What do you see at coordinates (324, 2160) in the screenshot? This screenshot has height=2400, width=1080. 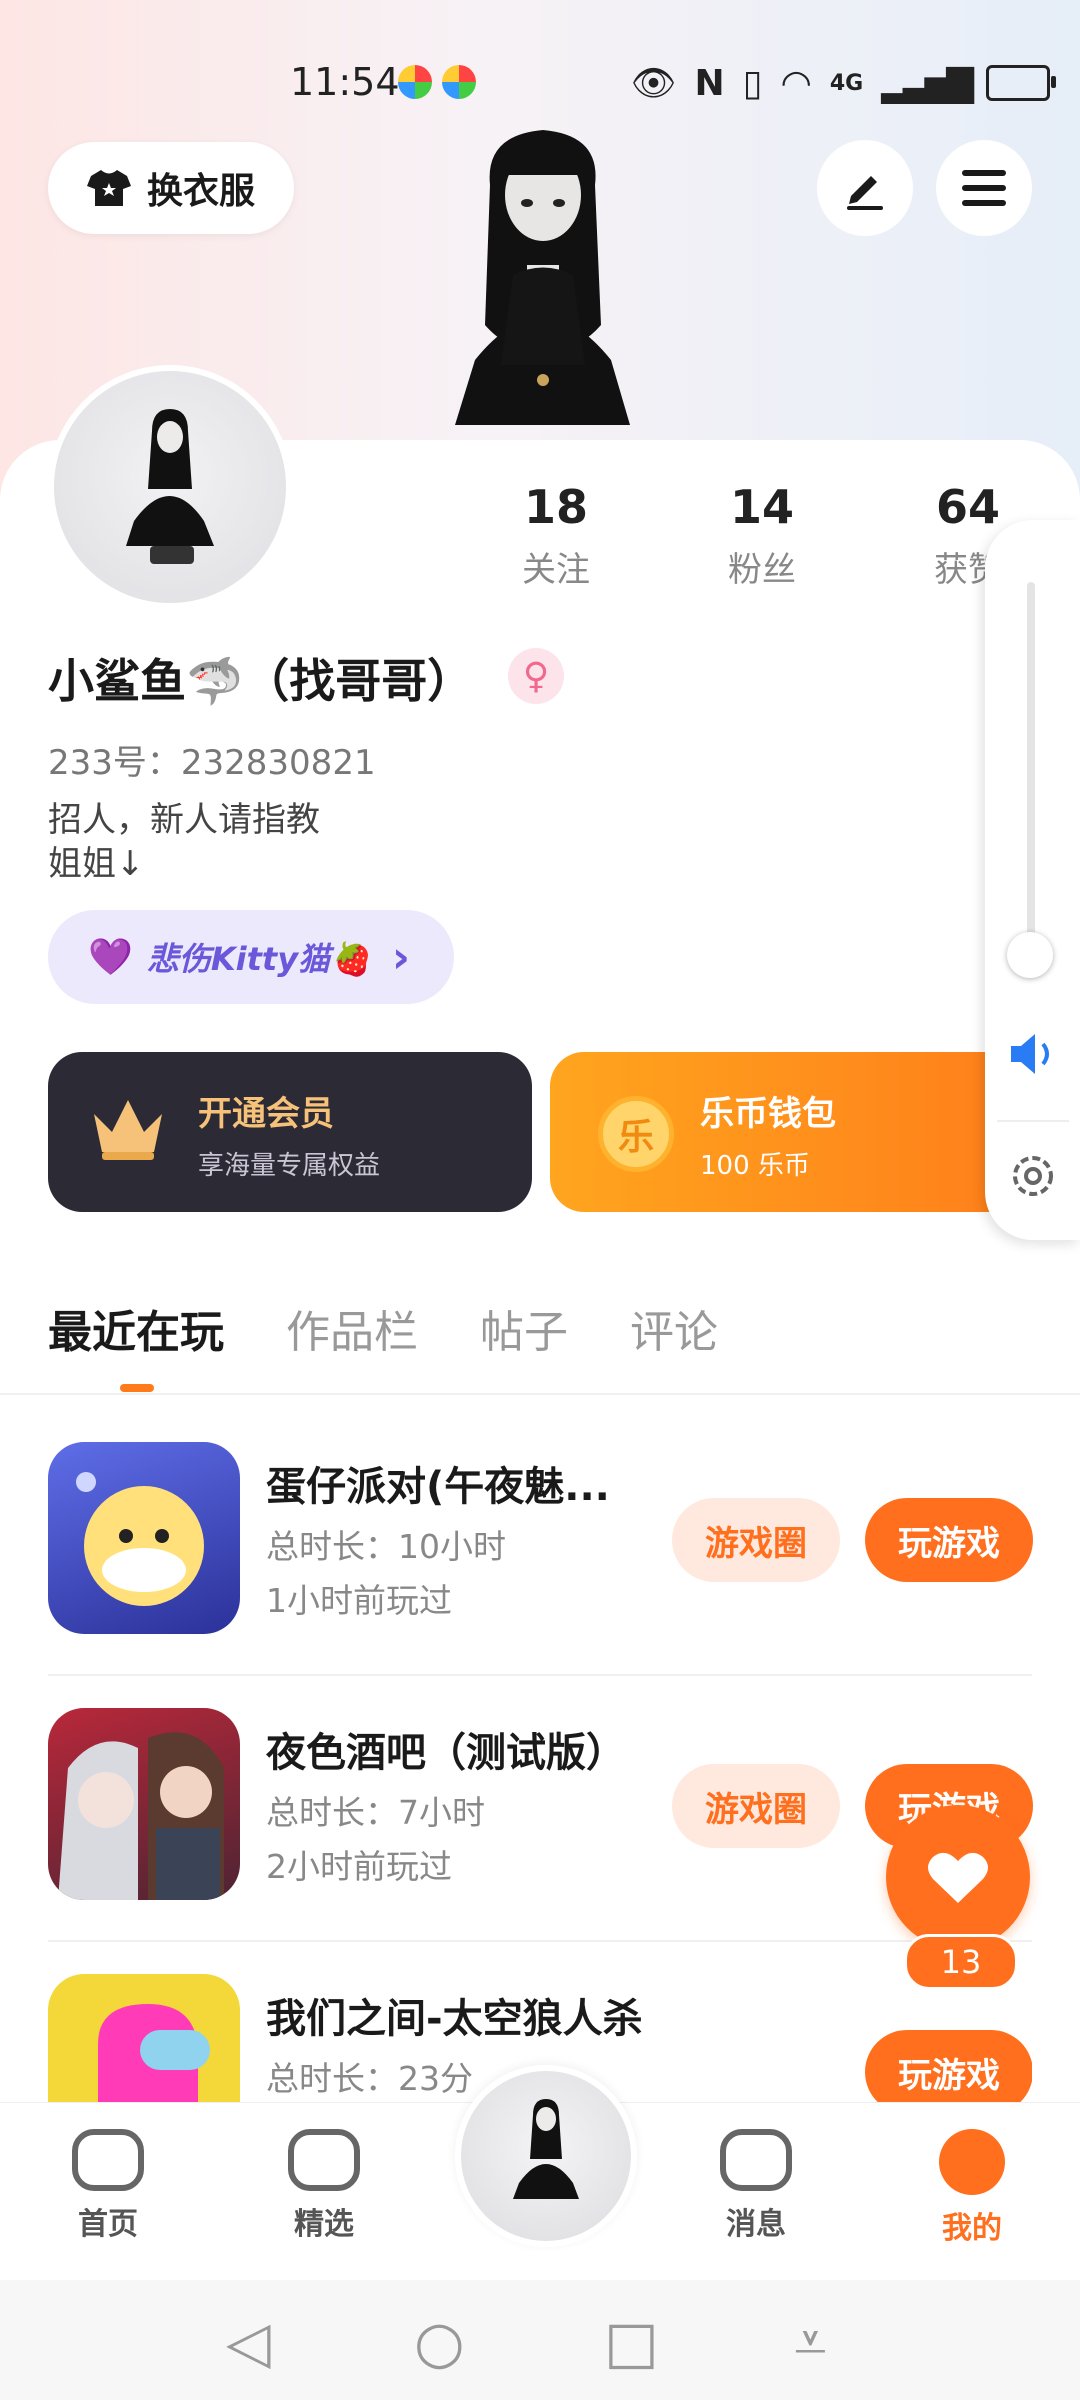 I see `heart-box-icon` at bounding box center [324, 2160].